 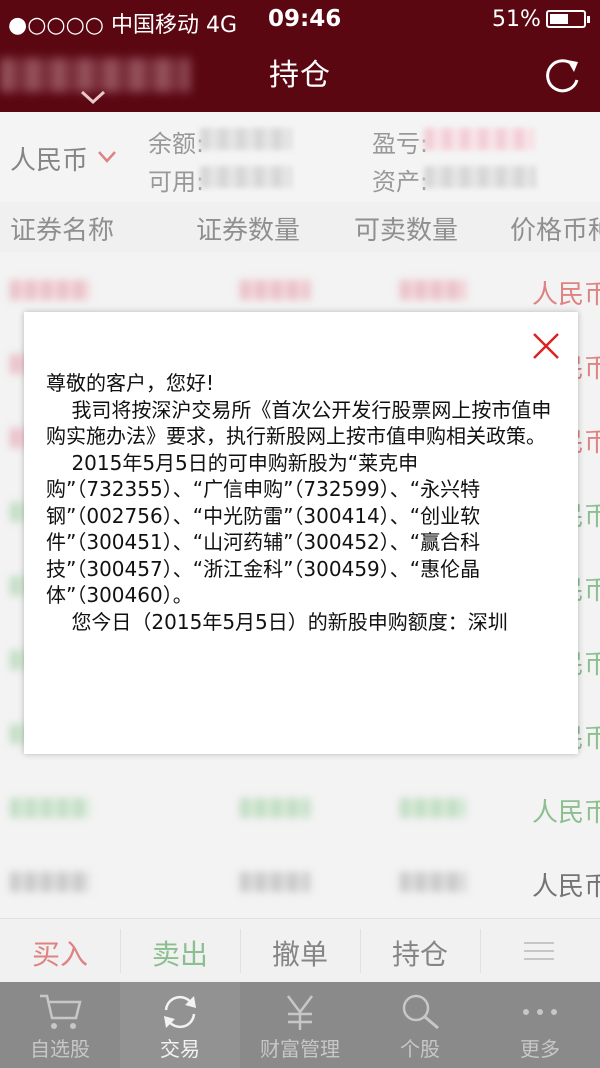 What do you see at coordinates (568, 19) in the screenshot?
I see `battery-icon` at bounding box center [568, 19].